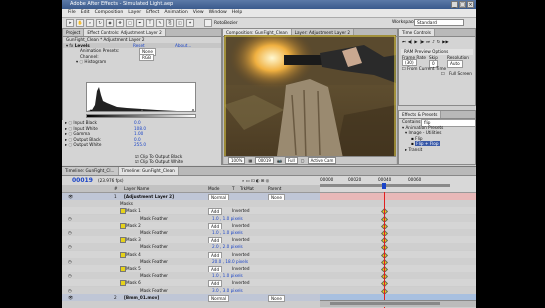 Image resolution: width=545 pixels, height=308 pixels. I want to click on zoom-tool-icon: ⌕, so click(90, 23).